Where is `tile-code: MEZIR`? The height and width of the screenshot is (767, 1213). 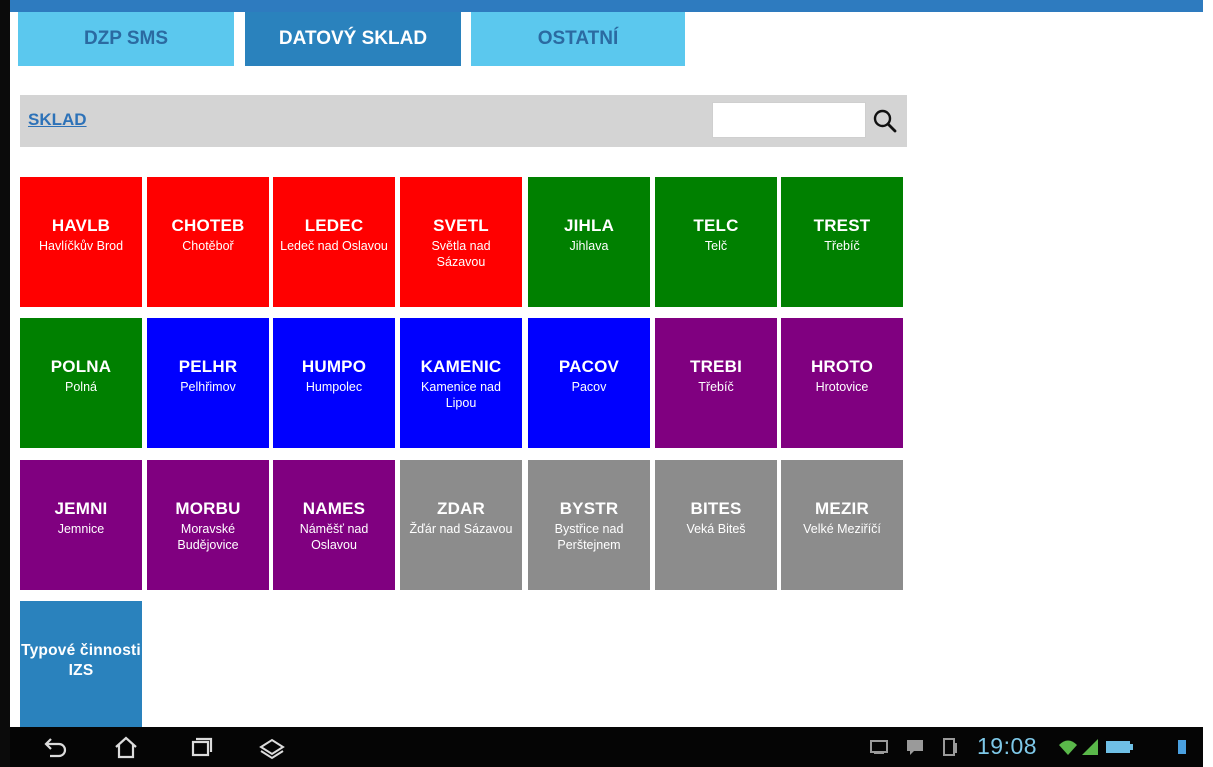
tile-code: MEZIR is located at coordinates (842, 508).